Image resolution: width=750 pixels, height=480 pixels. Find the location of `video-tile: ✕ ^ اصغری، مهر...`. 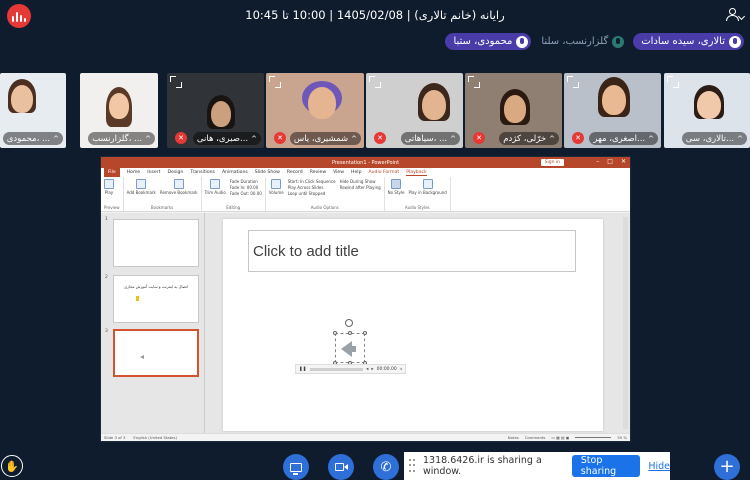

video-tile: ✕ ^ اصغری، مهر... is located at coordinates (612, 110).